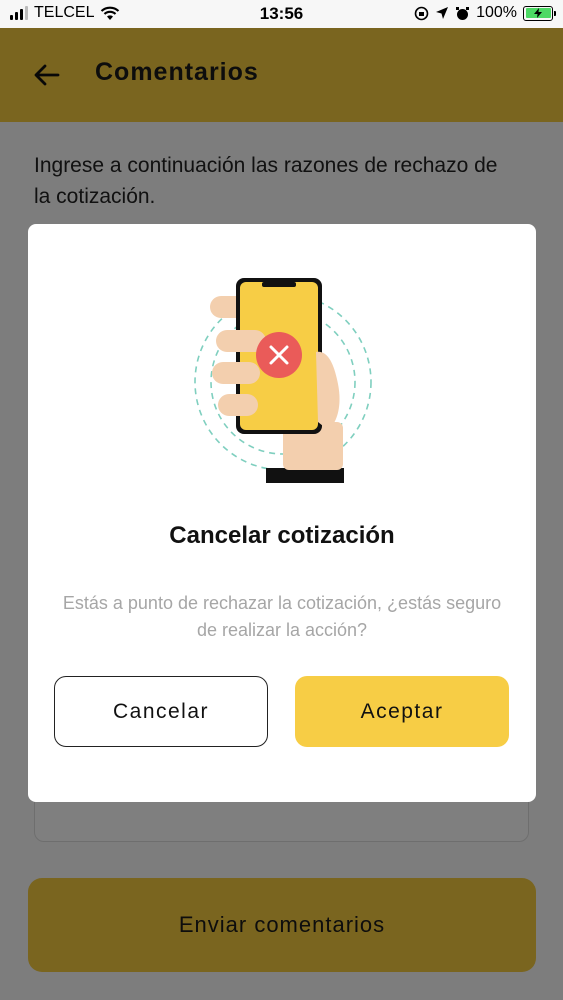  Describe the element at coordinates (496, 12) in the screenshot. I see `battery-percent: 100%` at that location.